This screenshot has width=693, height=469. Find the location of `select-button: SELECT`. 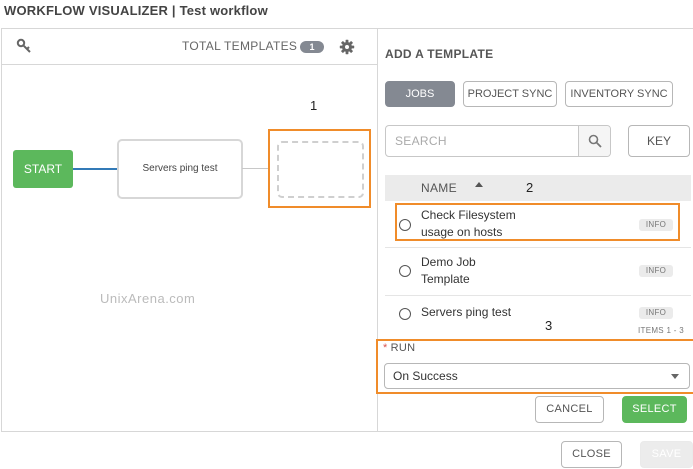

select-button: SELECT is located at coordinates (654, 409).